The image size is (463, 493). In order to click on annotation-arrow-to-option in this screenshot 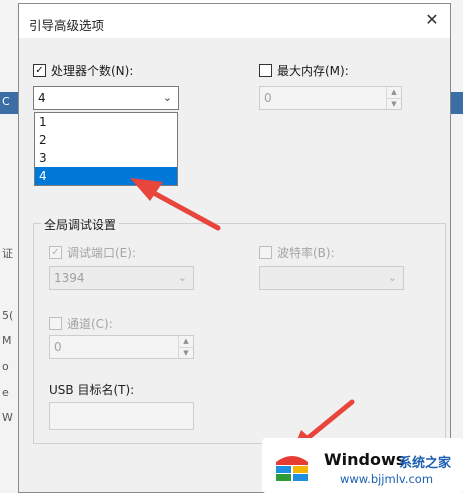, I will do `click(175, 204)`.